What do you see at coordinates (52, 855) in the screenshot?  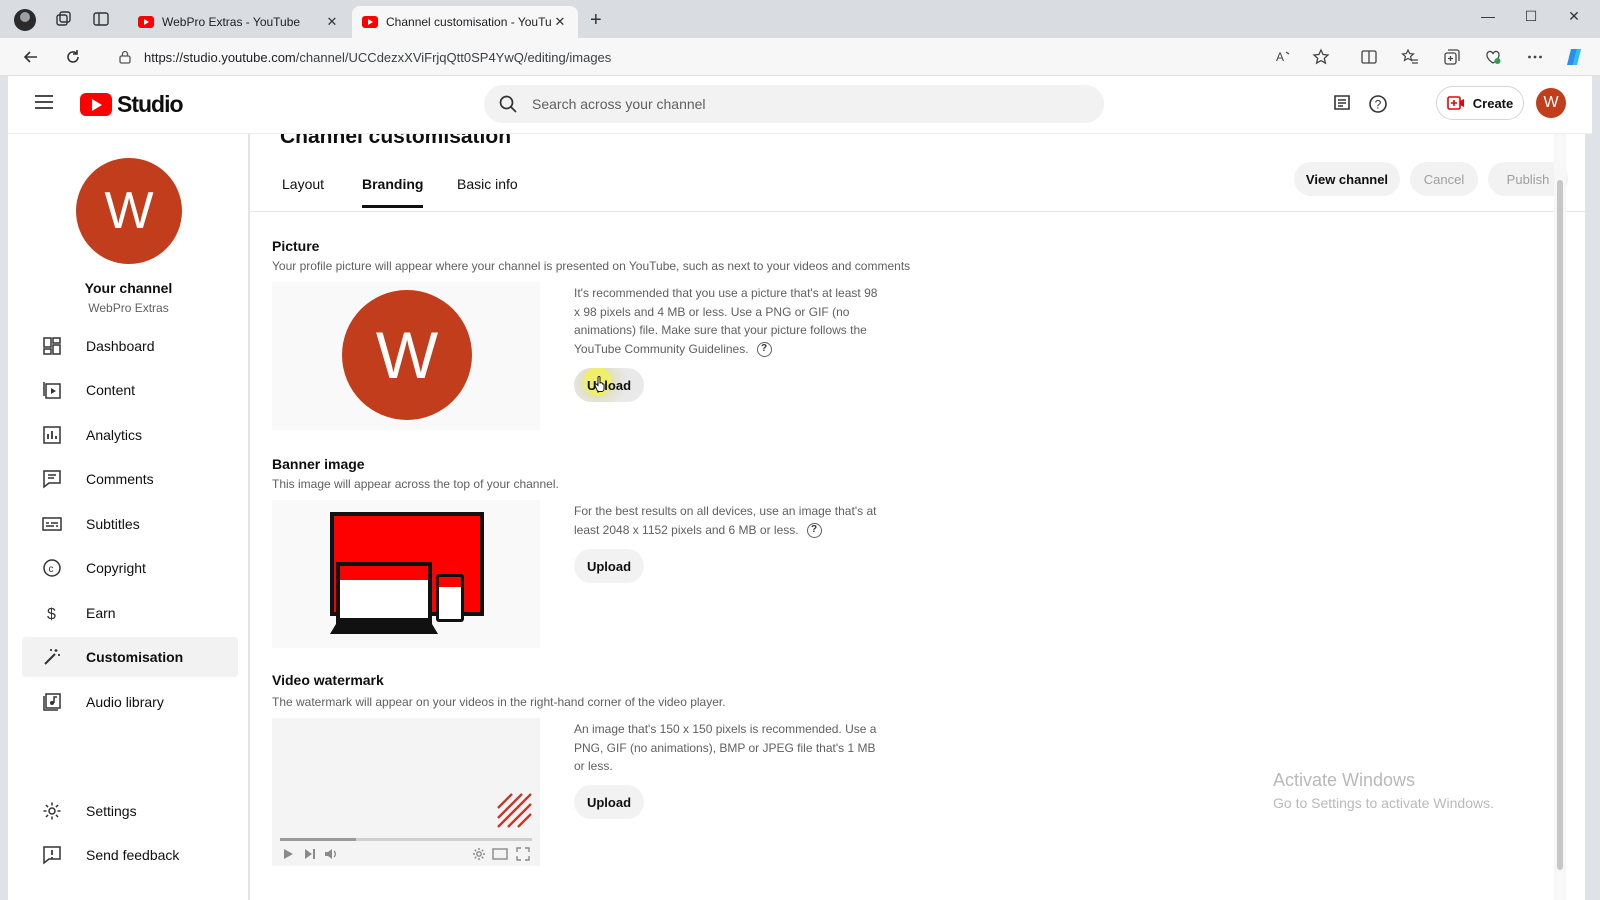 I see `feedback-icon` at bounding box center [52, 855].